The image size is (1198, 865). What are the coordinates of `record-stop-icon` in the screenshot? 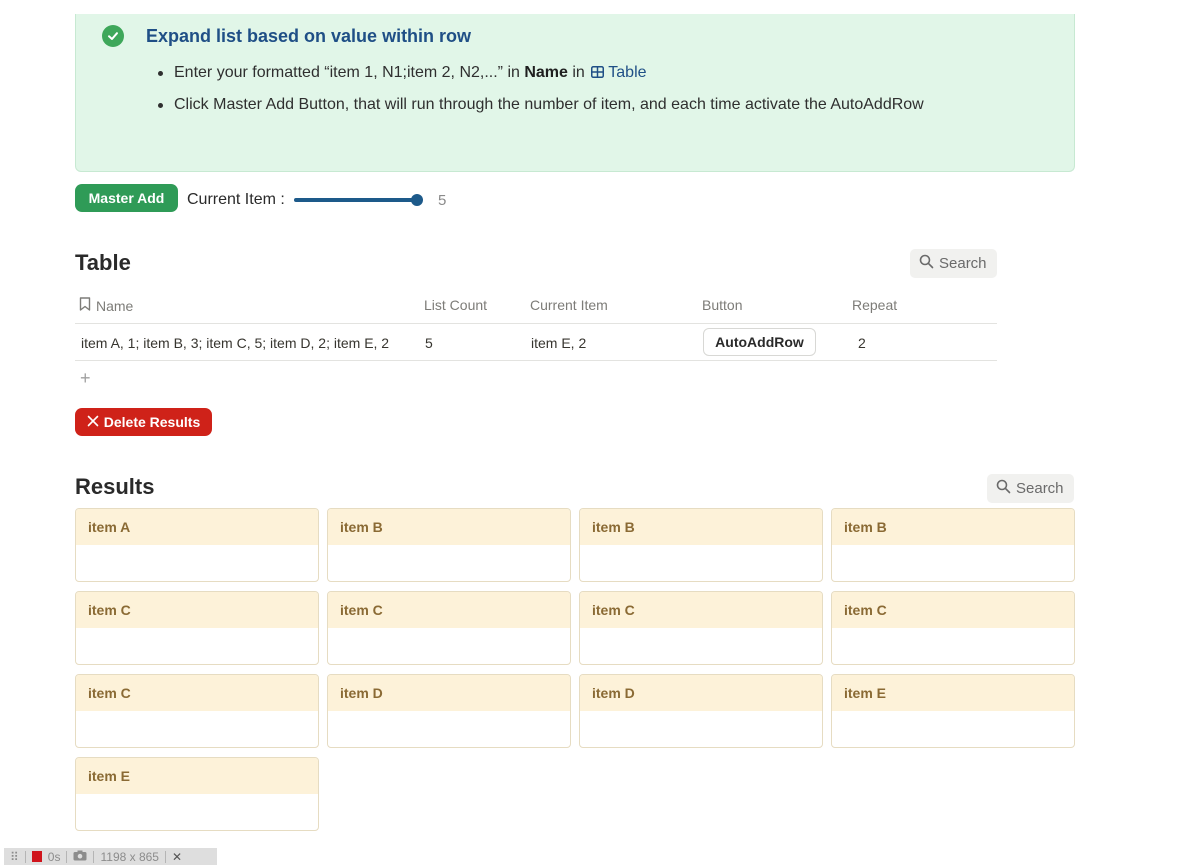 It's located at (36, 856).